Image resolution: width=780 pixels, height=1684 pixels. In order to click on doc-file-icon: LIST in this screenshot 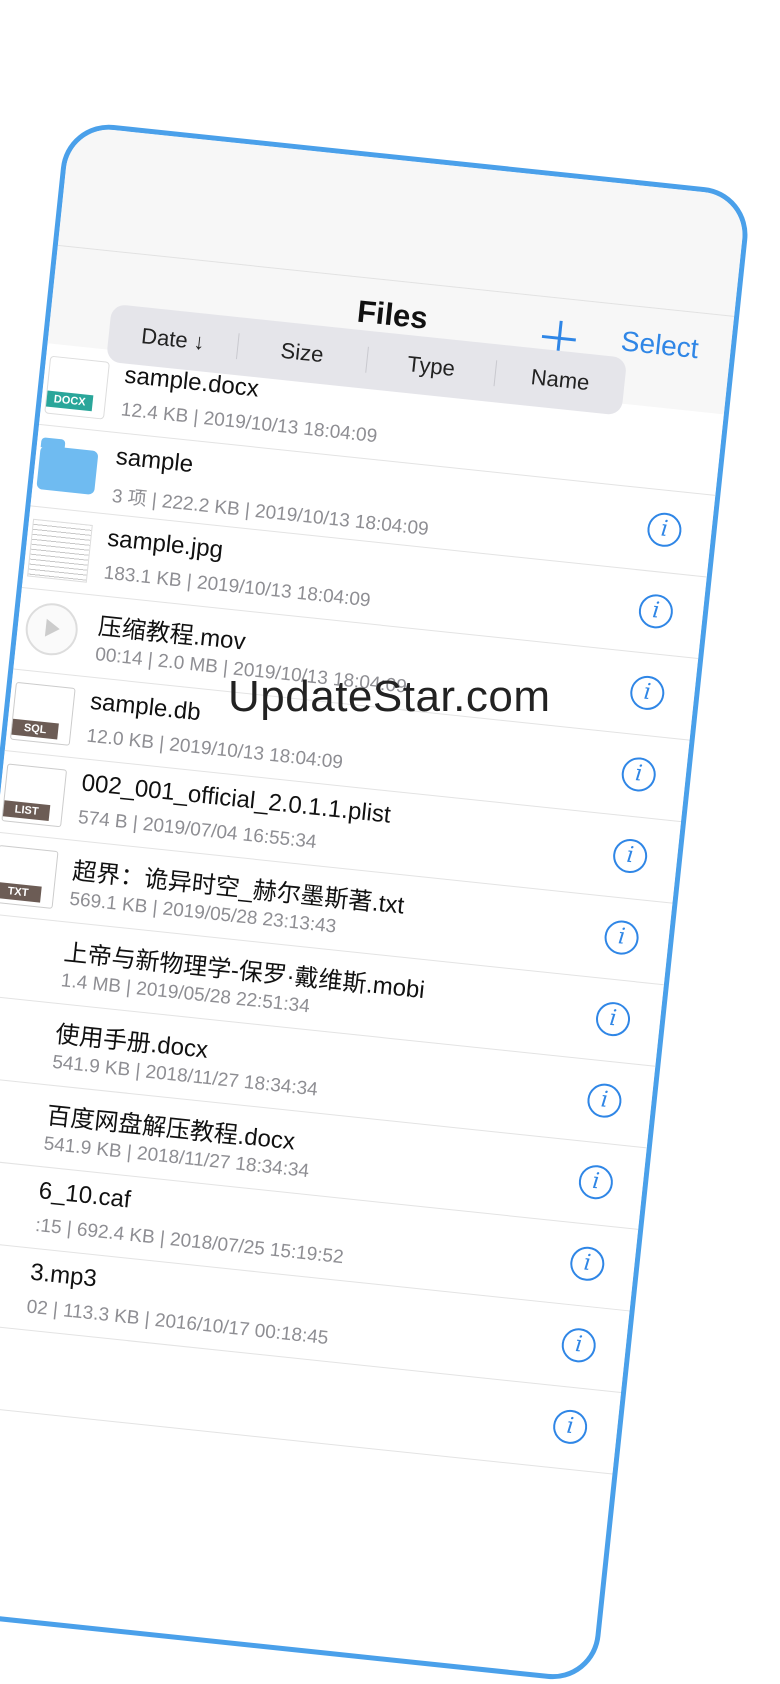, I will do `click(34, 795)`.